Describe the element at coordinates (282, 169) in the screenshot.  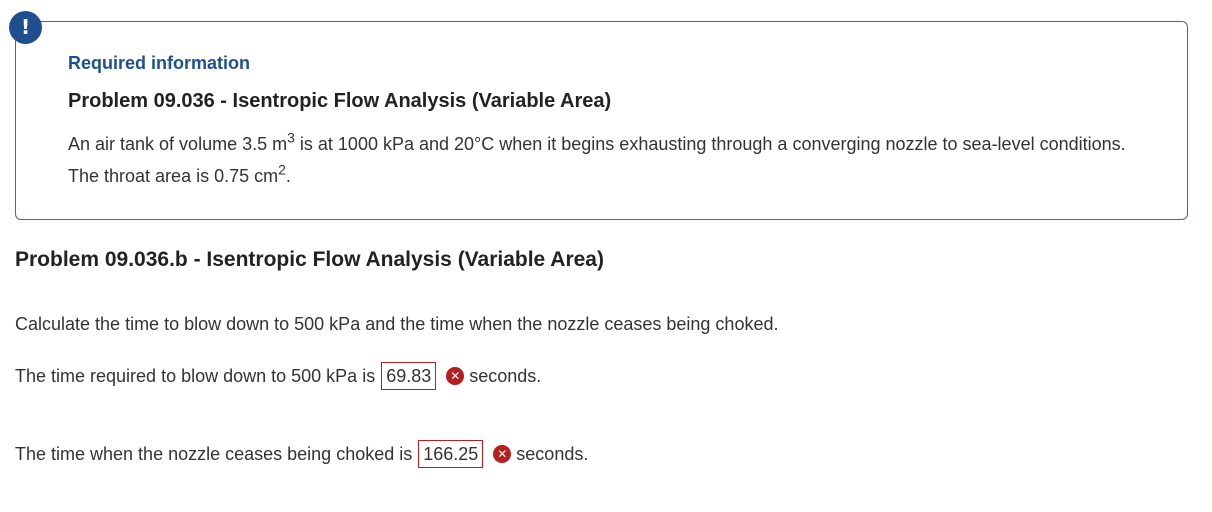
I see `superscript-2: 2` at that location.